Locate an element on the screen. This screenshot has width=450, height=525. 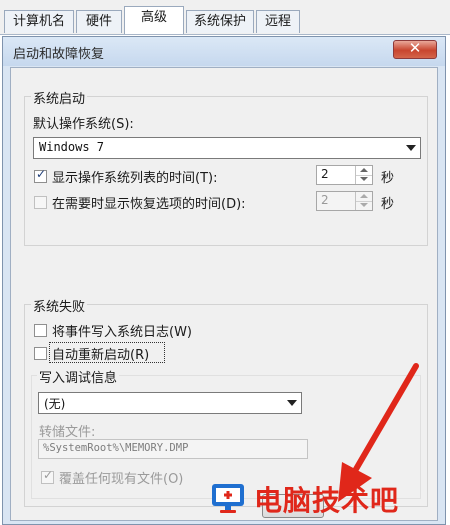
dump-file-input: %SystemRoot%\MEMORY.DMP is located at coordinates (173, 449).